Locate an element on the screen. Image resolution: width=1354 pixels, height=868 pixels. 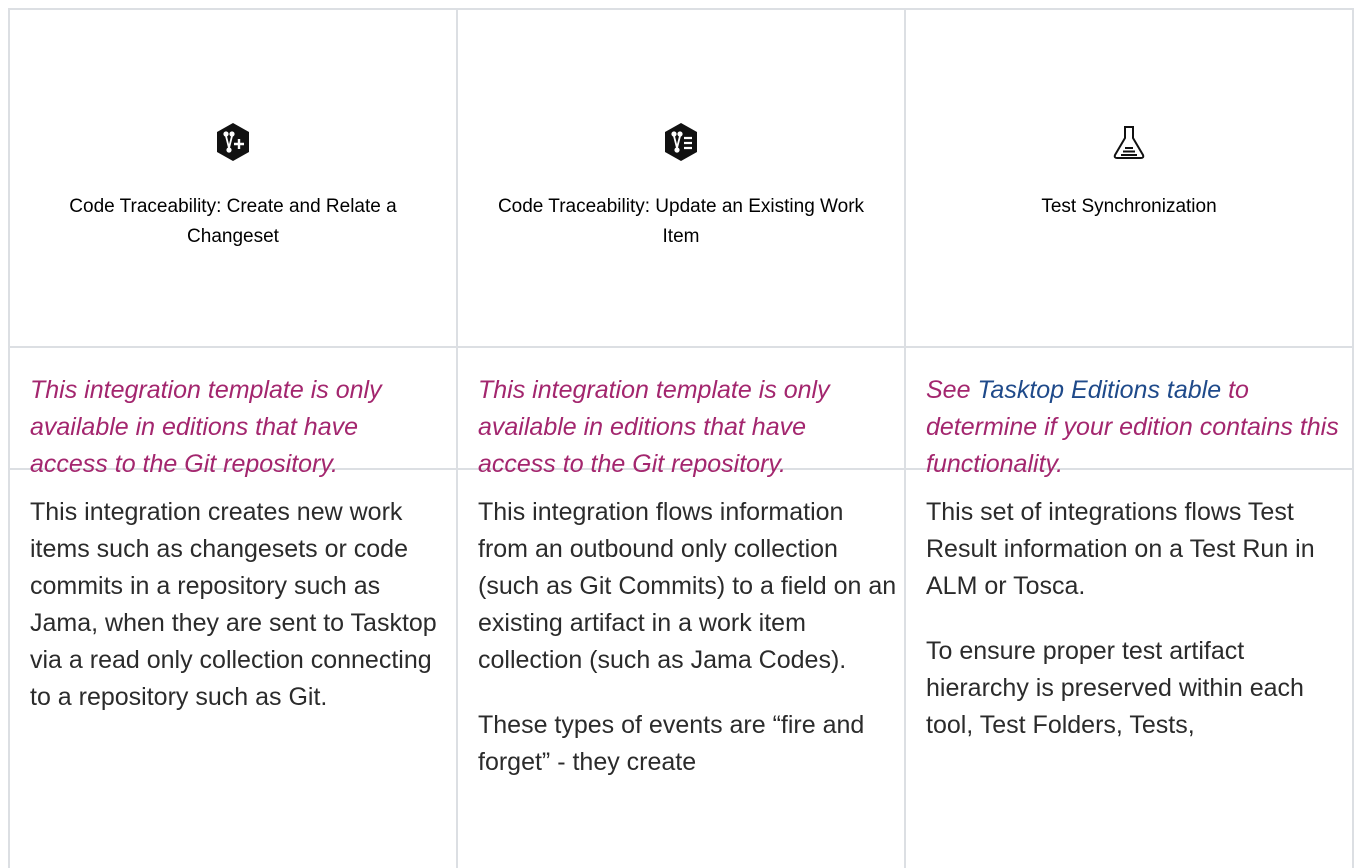
note-prefix: See is located at coordinates (952, 390).